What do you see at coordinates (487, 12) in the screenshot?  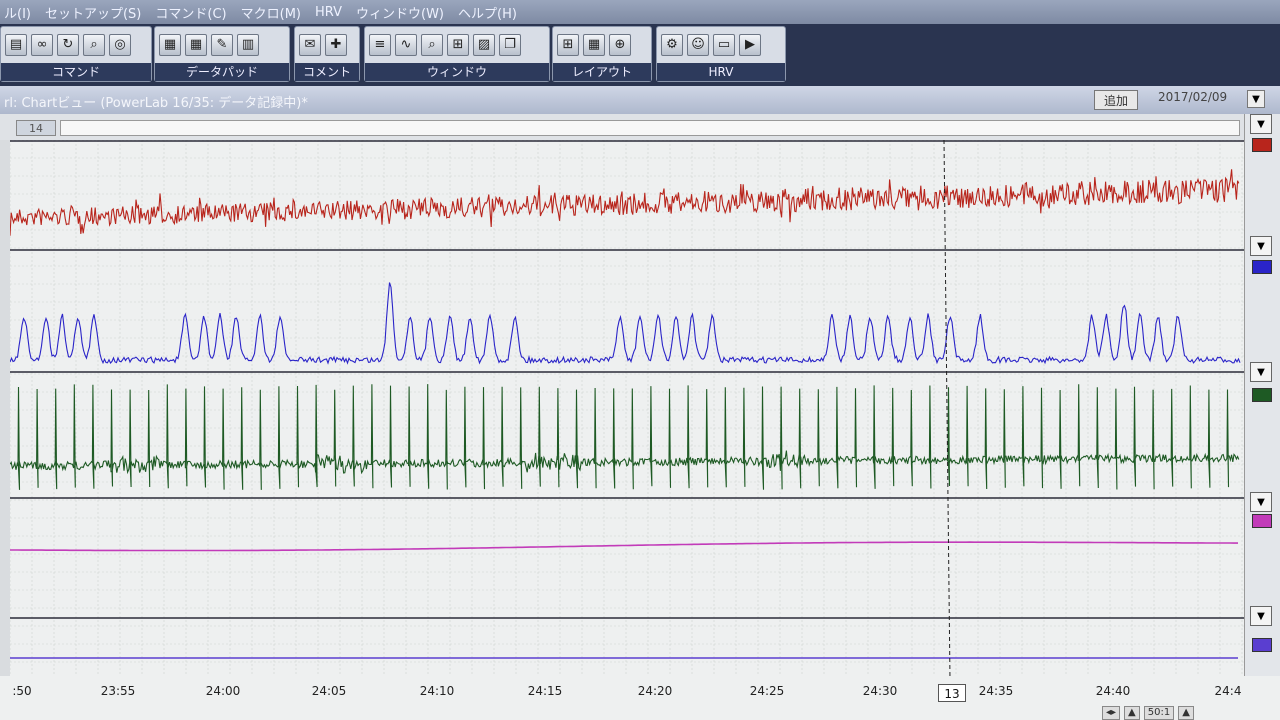 I see `menu-item: ヘルプ(H)` at bounding box center [487, 12].